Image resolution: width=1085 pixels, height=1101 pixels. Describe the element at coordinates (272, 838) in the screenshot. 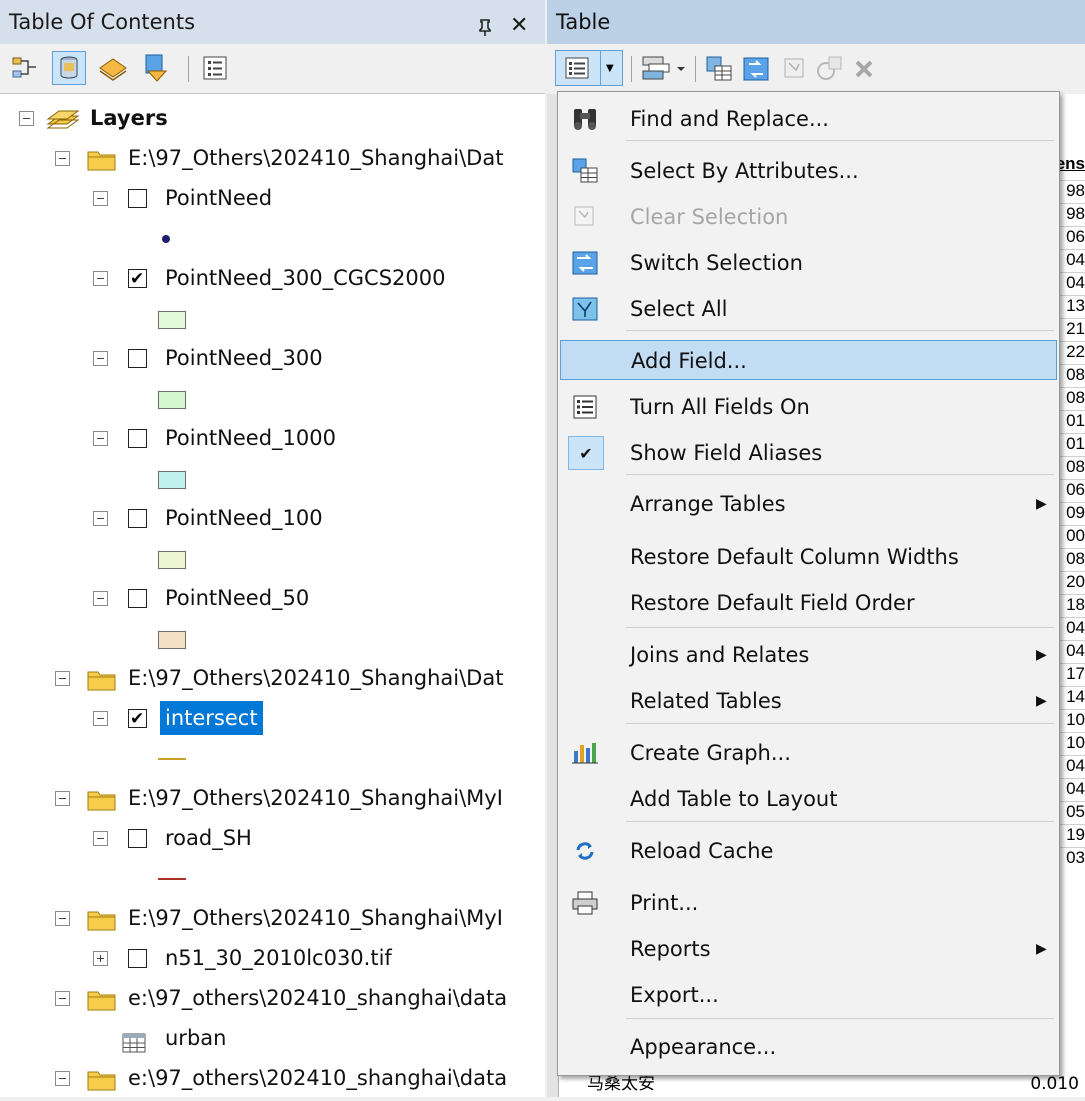

I see `layer-row: road_SH` at that location.